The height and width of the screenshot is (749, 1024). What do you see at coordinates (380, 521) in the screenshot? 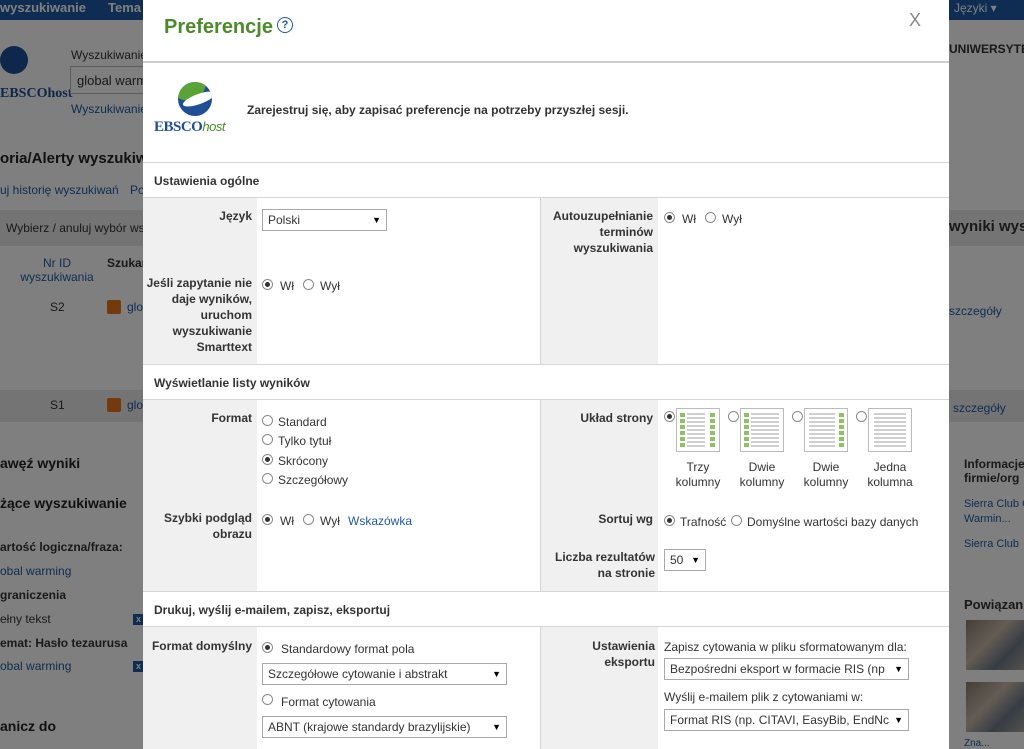
I see `hint-link: Wskazówka` at bounding box center [380, 521].